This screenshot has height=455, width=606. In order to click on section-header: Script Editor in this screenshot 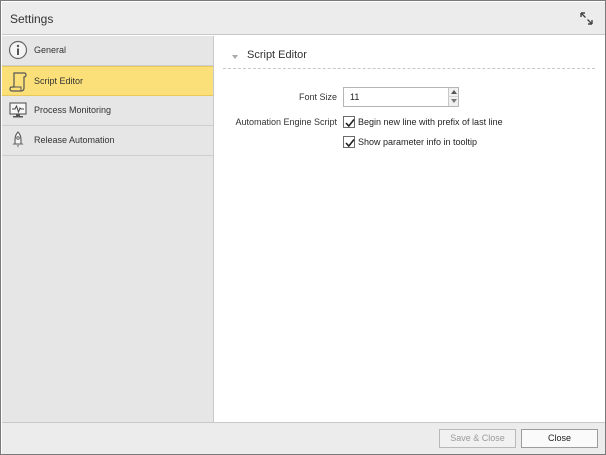, I will do `click(409, 57)`.